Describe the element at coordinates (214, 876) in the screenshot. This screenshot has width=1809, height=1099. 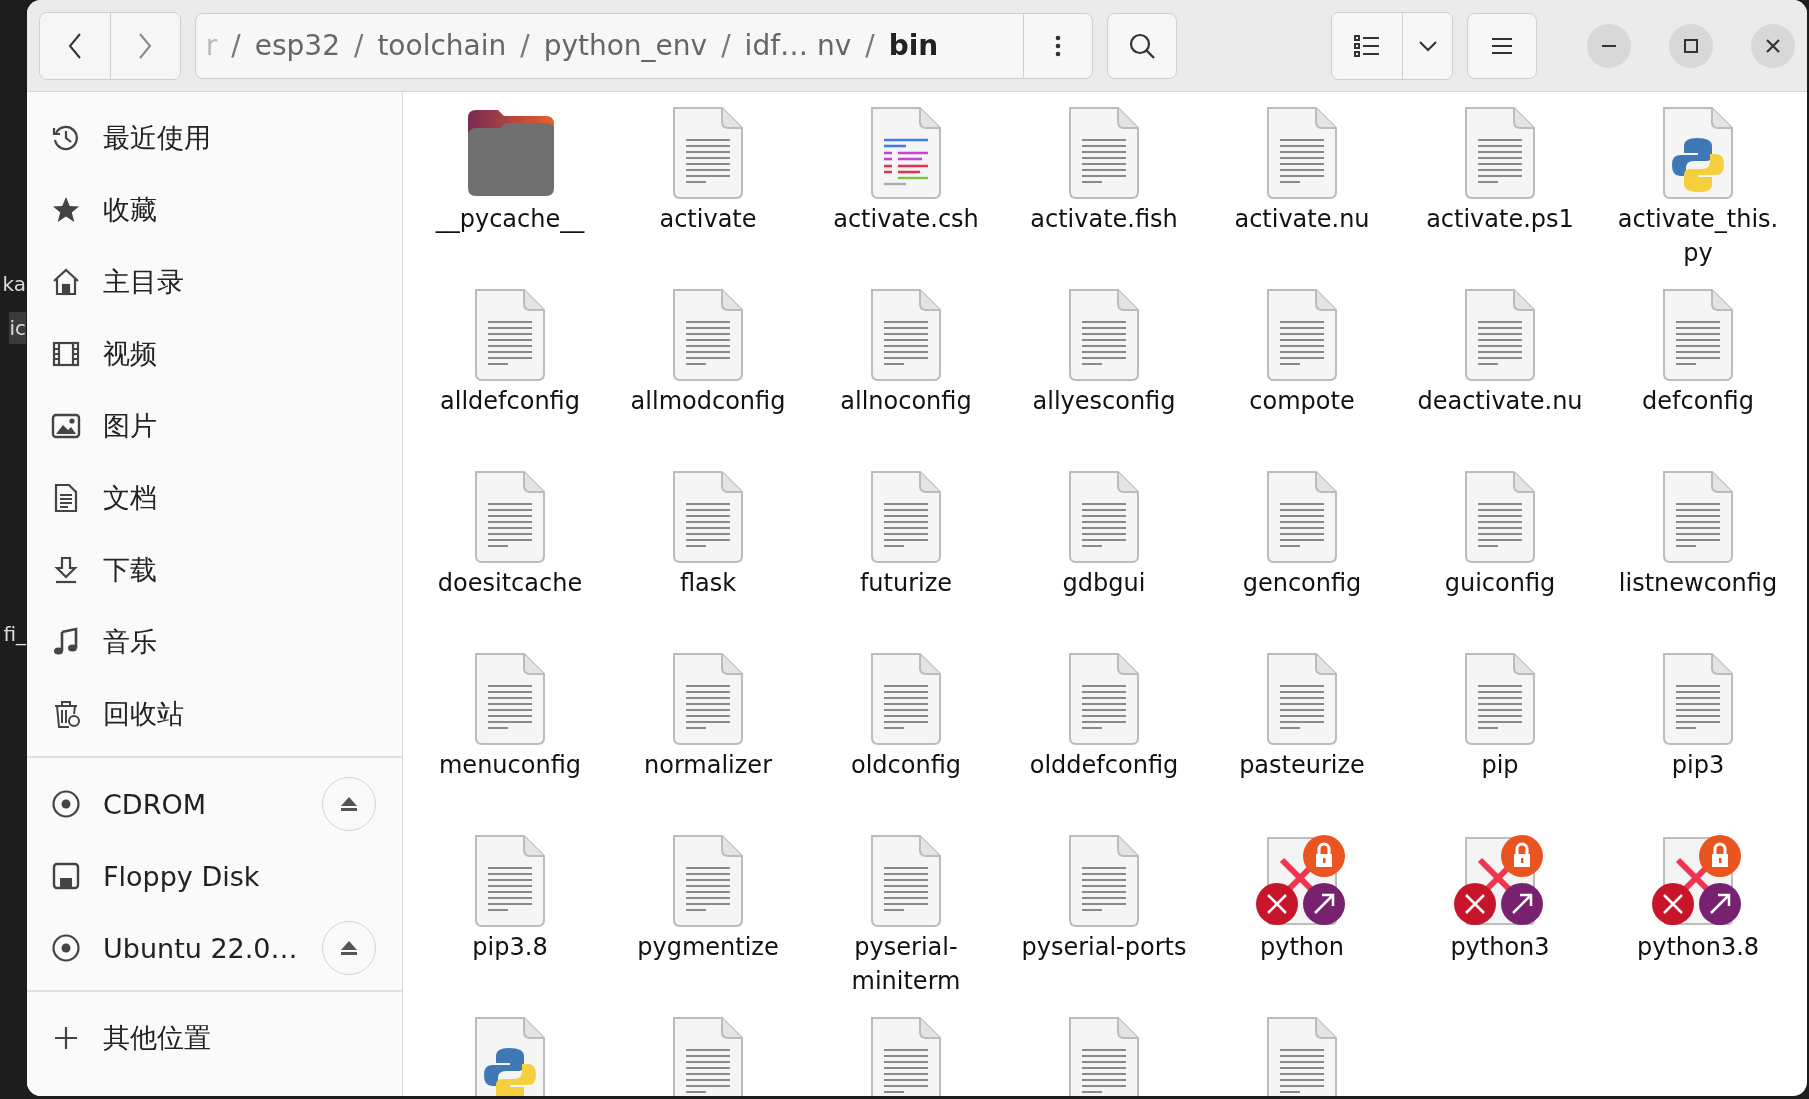
I see `sidebar-item: Floppy Disk` at that location.